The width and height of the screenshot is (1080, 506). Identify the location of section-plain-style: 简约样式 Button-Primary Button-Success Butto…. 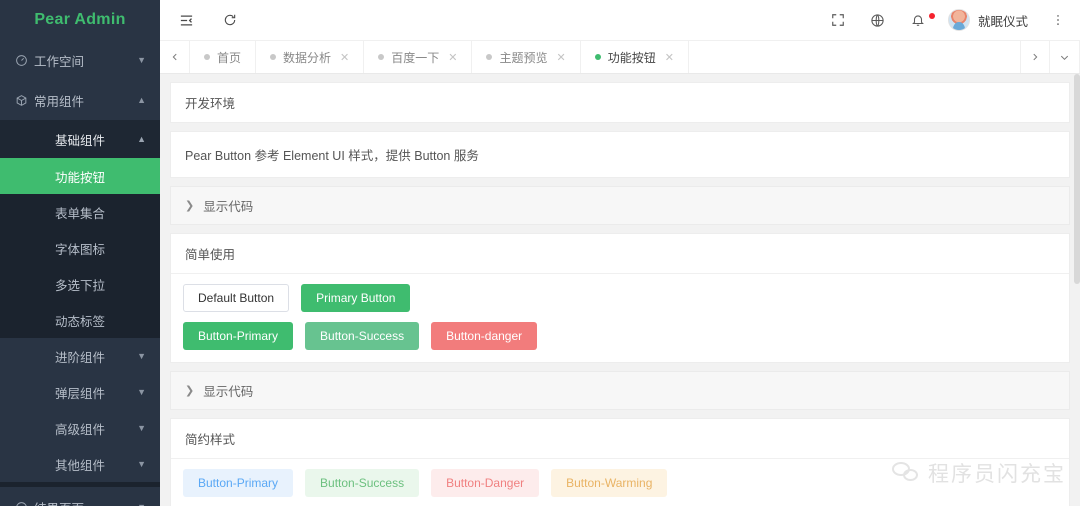
(620, 462).